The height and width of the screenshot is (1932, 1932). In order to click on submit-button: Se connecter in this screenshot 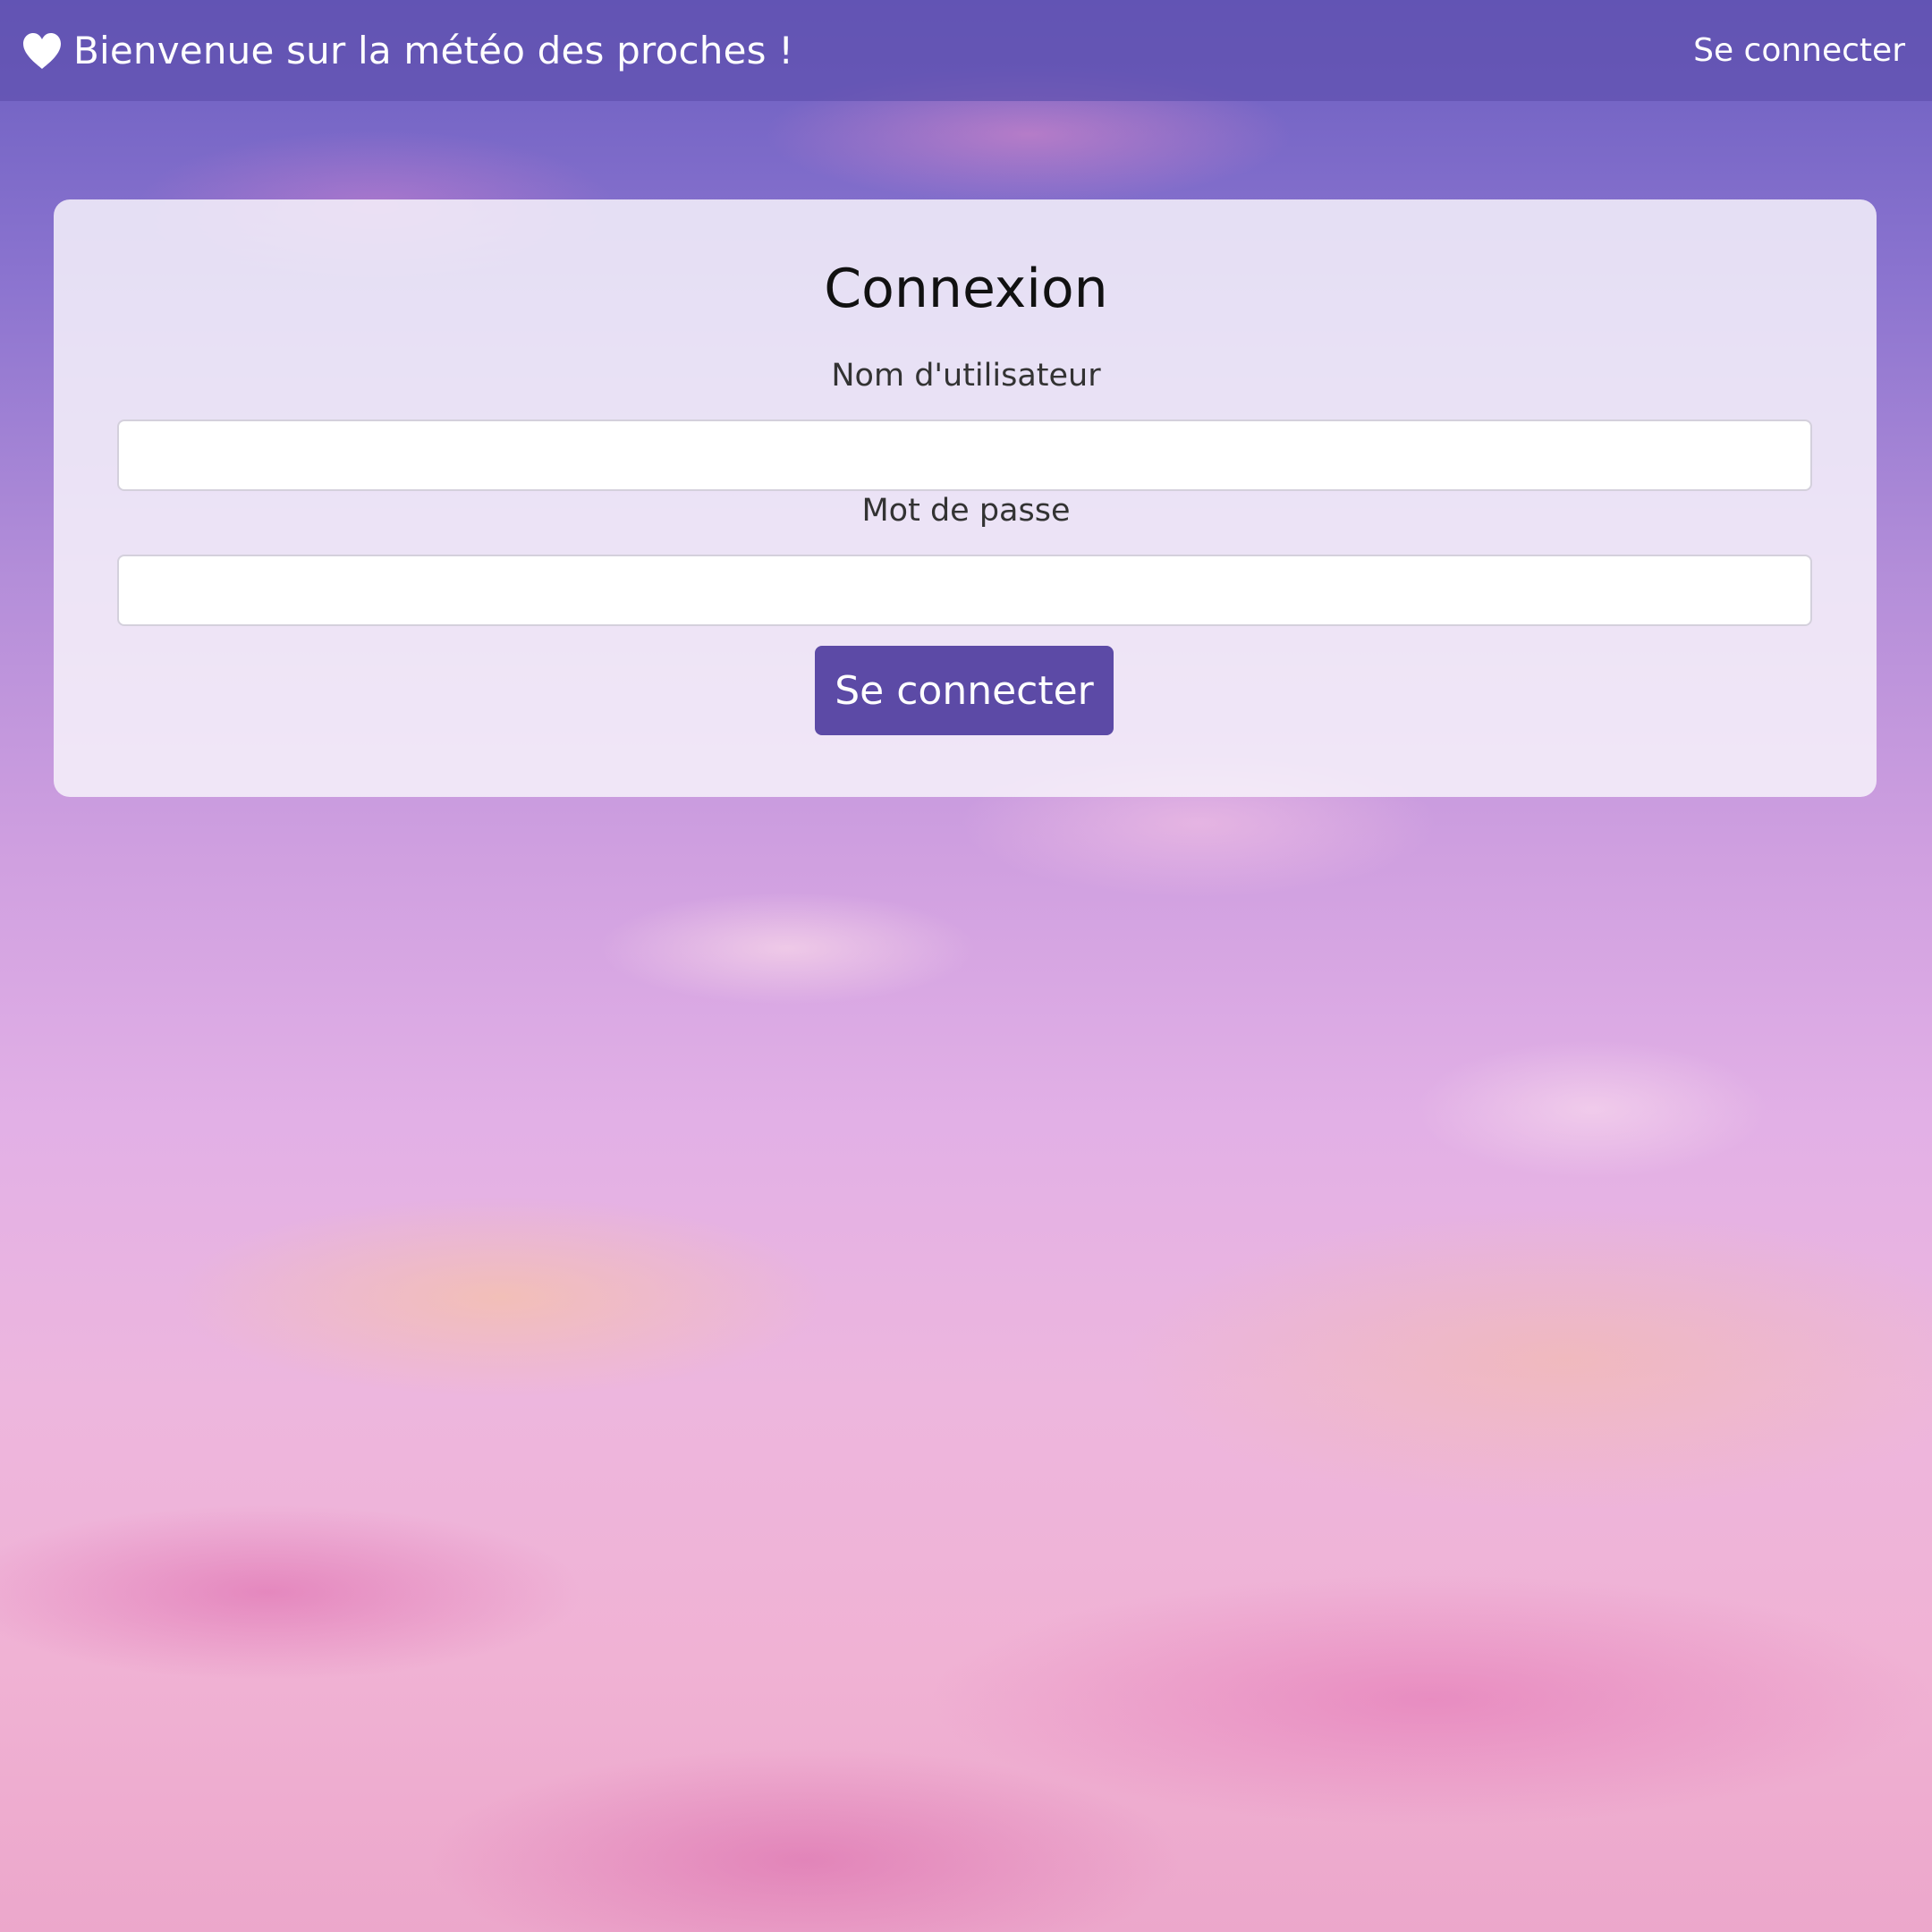, I will do `click(964, 690)`.